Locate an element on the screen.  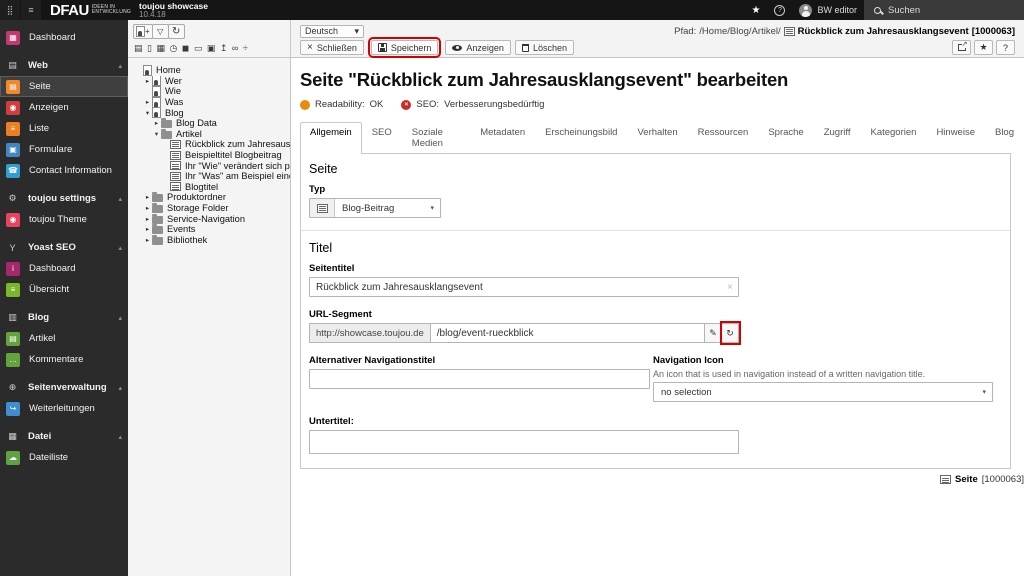
tree-item-ihr-wie: Ihr "Wie" verändert sich permanent is located at coordinates (212, 165).